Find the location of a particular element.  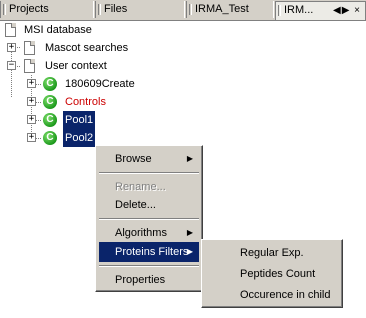

menu-item-label: Browse is located at coordinates (133, 159).